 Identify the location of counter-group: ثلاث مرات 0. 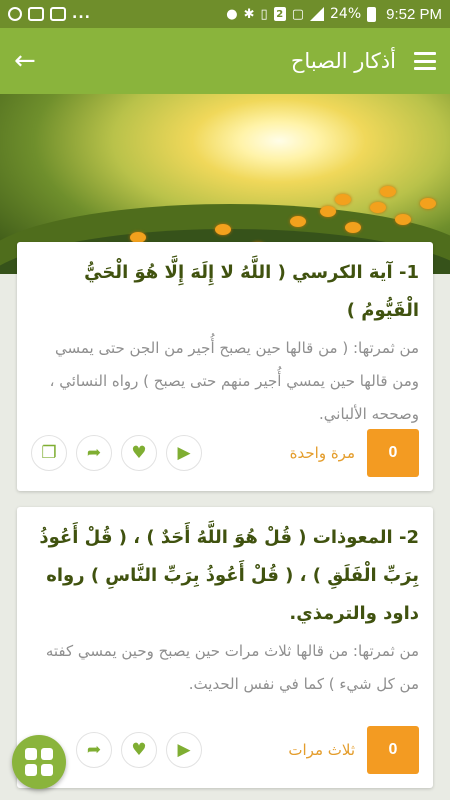
(353, 750).